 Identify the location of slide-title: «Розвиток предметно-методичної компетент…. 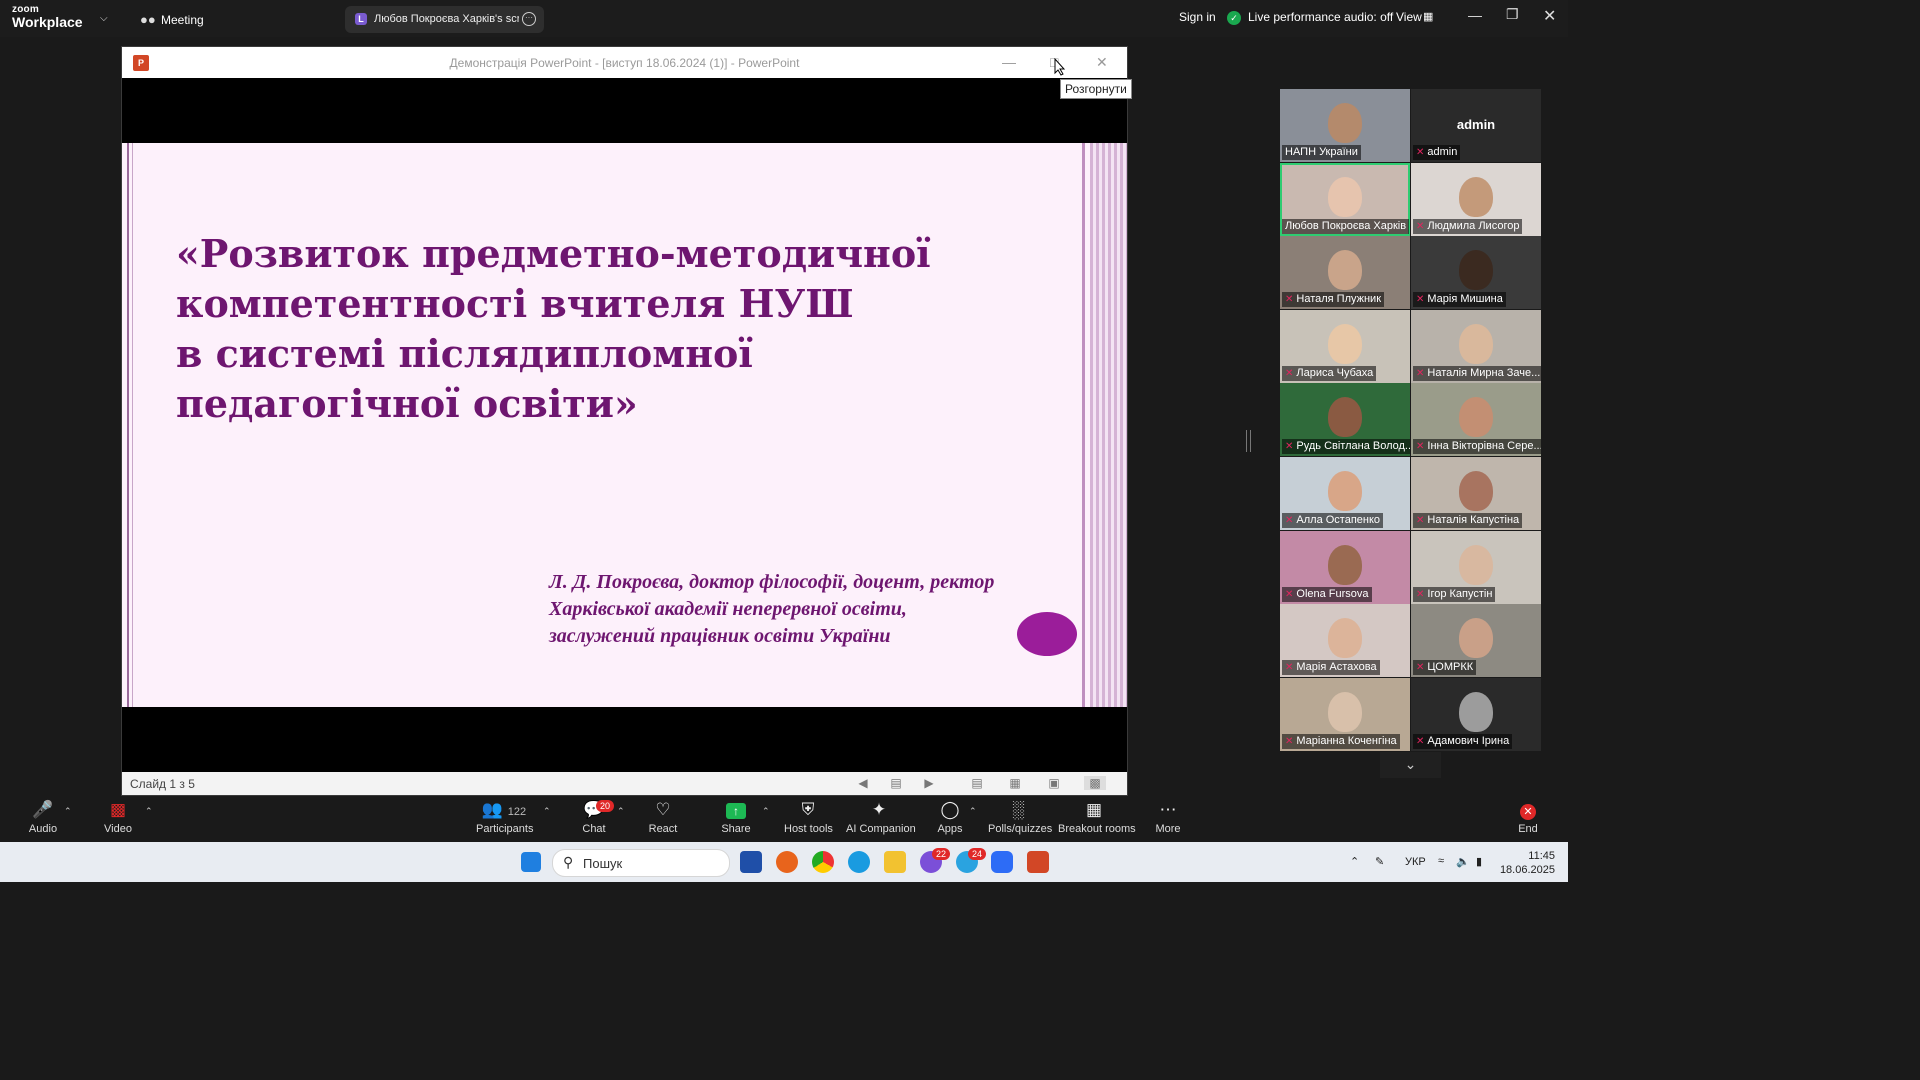
(586, 329).